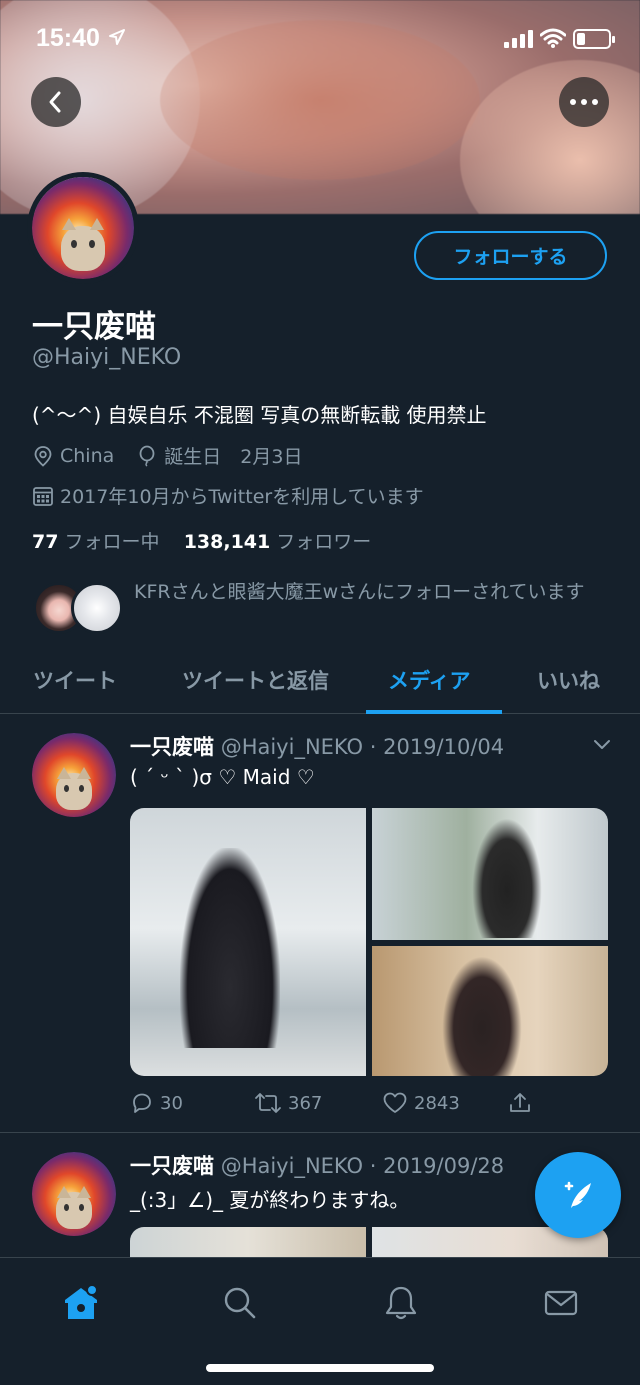 The image size is (640, 1385). I want to click on notifications-bell-icon, so click(401, 1303).